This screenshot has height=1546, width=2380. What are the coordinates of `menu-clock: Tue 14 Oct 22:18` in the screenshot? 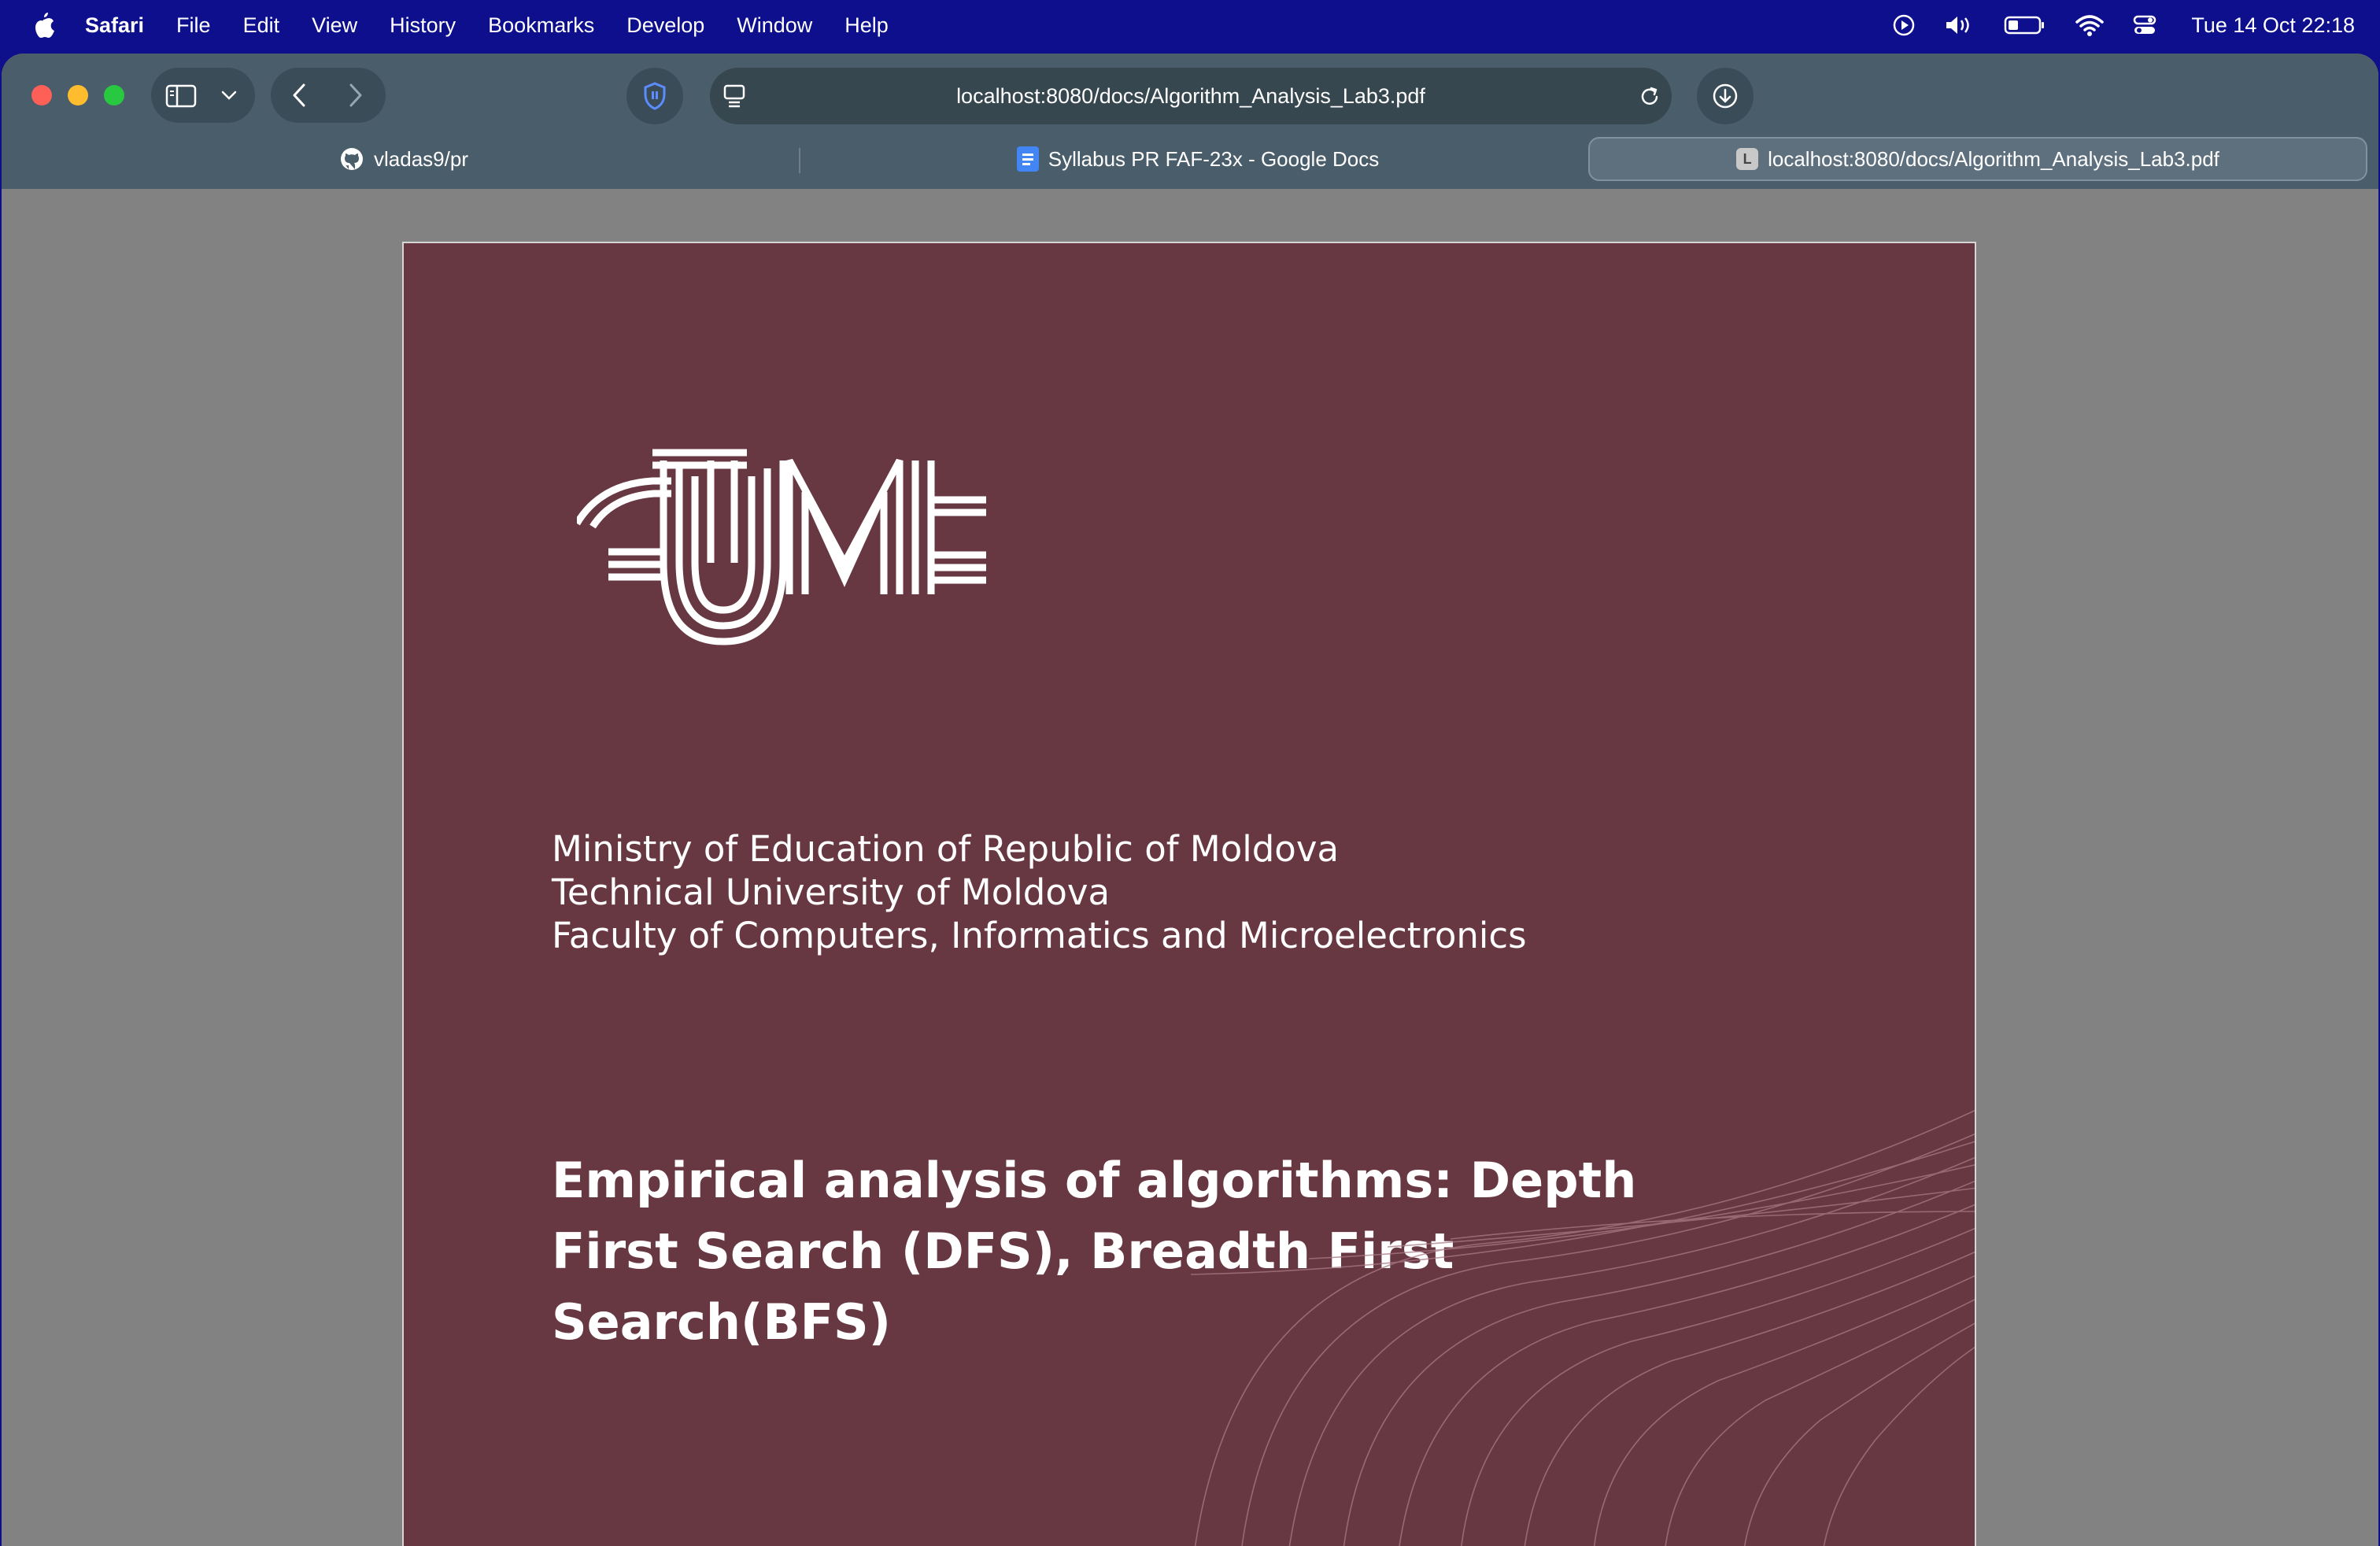 It's located at (2273, 26).